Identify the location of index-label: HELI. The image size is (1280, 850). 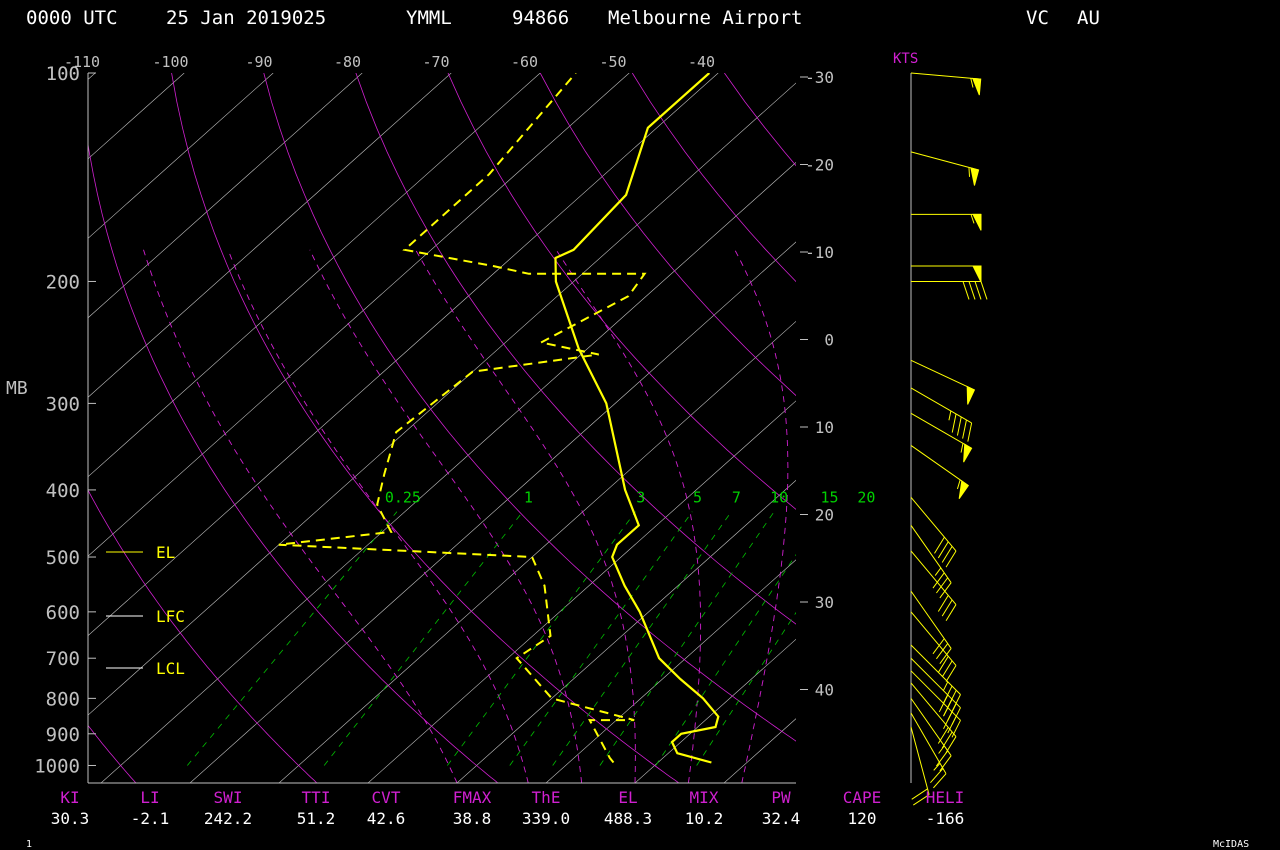
(945, 797).